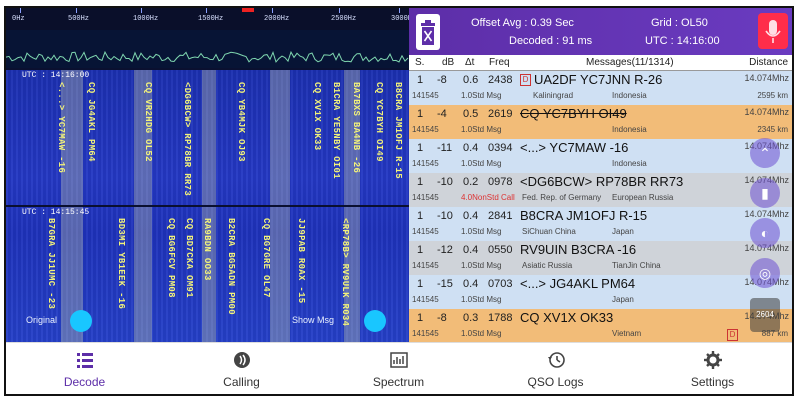  Describe the element at coordinates (500, 114) in the screenshot. I see `row-freq: 2619` at that location.